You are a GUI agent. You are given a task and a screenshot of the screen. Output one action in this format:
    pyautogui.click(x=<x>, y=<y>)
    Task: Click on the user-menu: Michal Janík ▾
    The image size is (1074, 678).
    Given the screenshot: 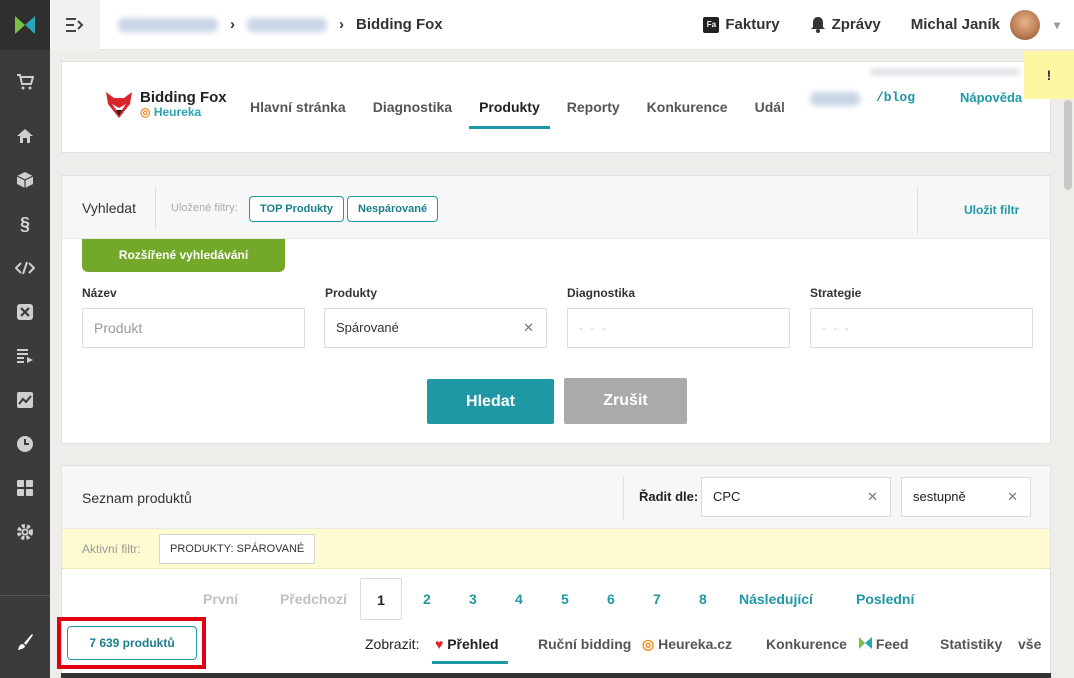 What is the action you would take?
    pyautogui.click(x=992, y=24)
    